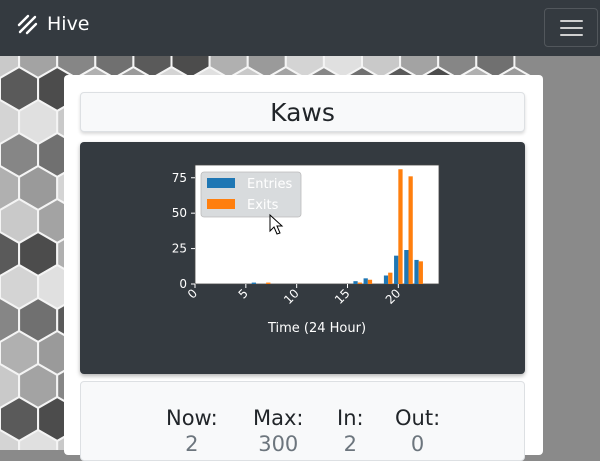  I want to click on x-axis-label: Time (24 Hour), so click(316, 328).